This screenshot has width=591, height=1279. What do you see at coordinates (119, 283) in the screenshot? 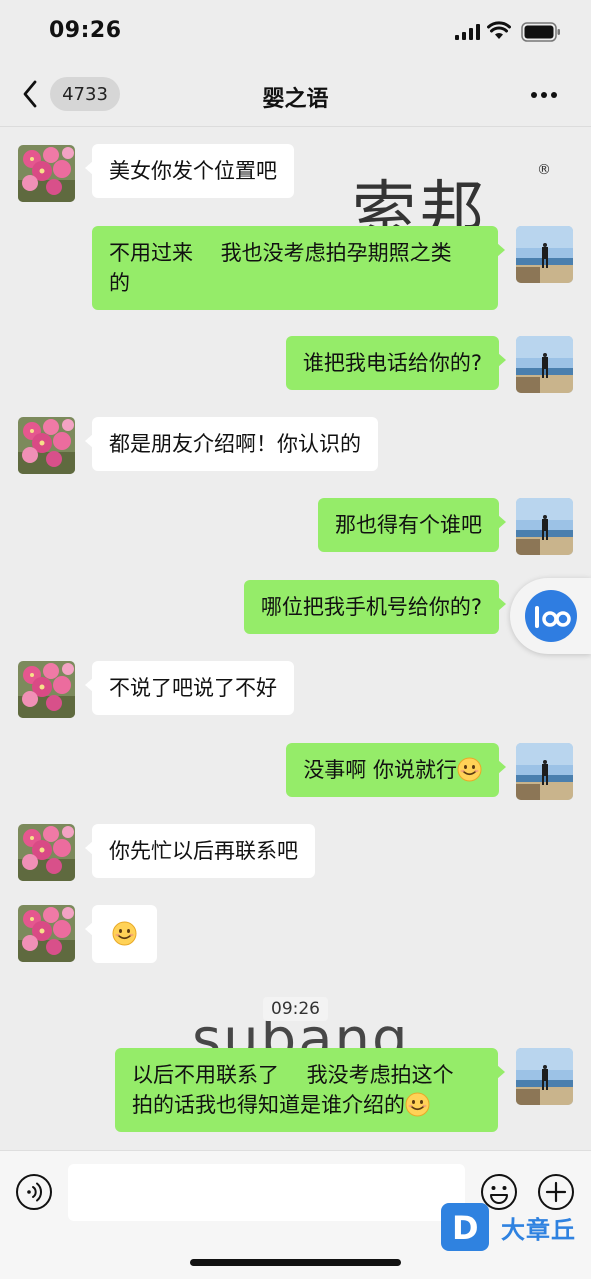
I see `message-text: 的` at bounding box center [119, 283].